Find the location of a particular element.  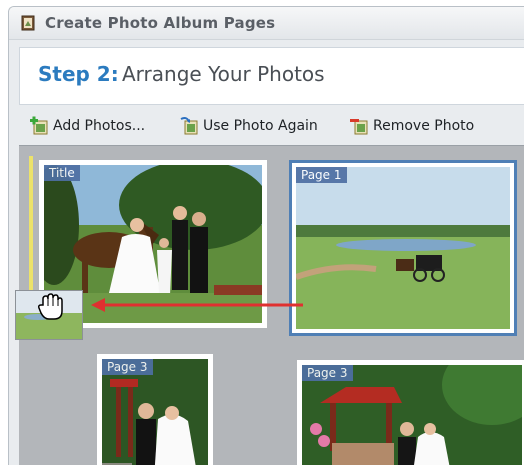

page-3-left-slot: Page 3 is located at coordinates (155, 409).